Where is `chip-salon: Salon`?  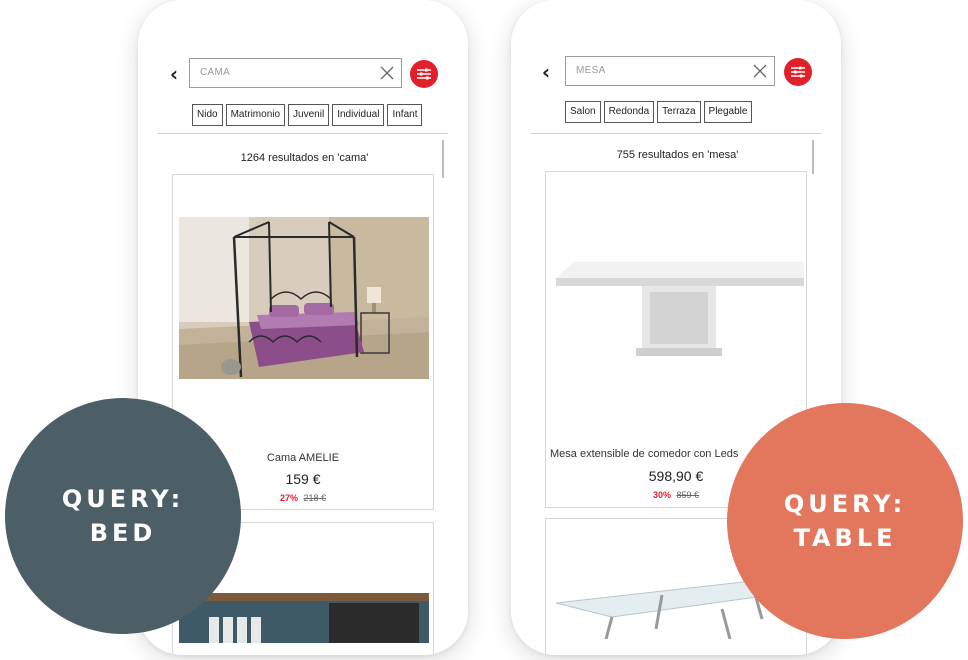 chip-salon: Salon is located at coordinates (583, 112).